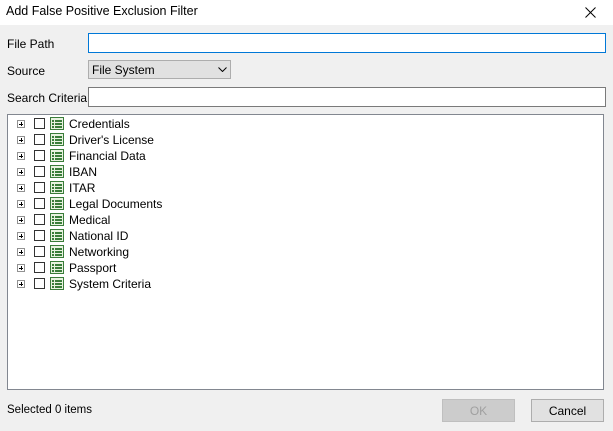 Image resolution: width=613 pixels, height=431 pixels. Describe the element at coordinates (99, 252) in the screenshot. I see `tree-item-label: Networking` at that location.